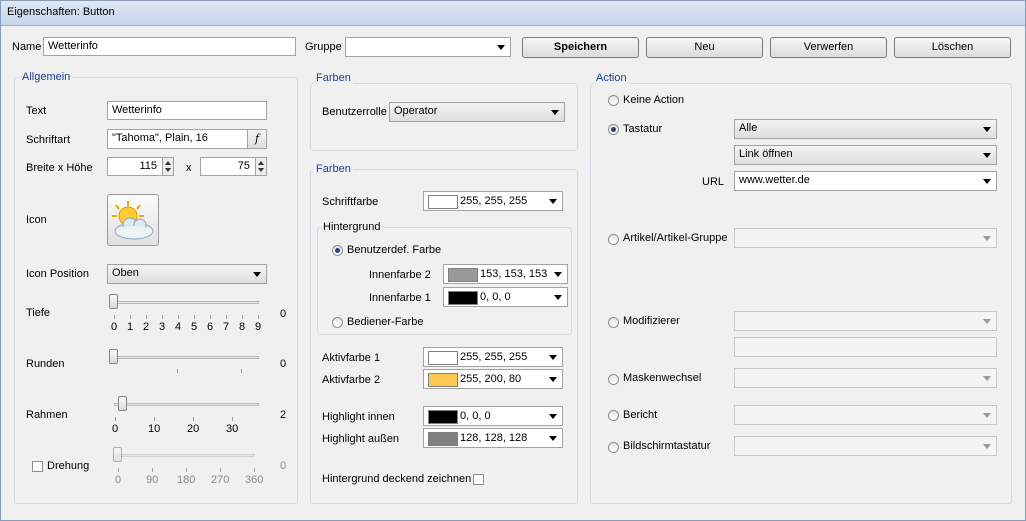 This screenshot has width=1026, height=521. I want to click on report-combo, so click(865, 415).